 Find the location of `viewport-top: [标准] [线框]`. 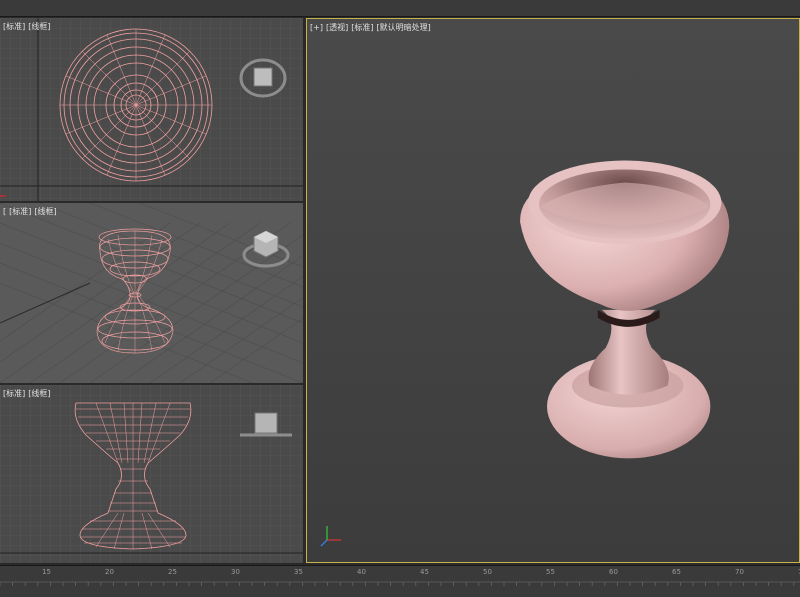

viewport-top: [标准] [线框] is located at coordinates (151, 109).